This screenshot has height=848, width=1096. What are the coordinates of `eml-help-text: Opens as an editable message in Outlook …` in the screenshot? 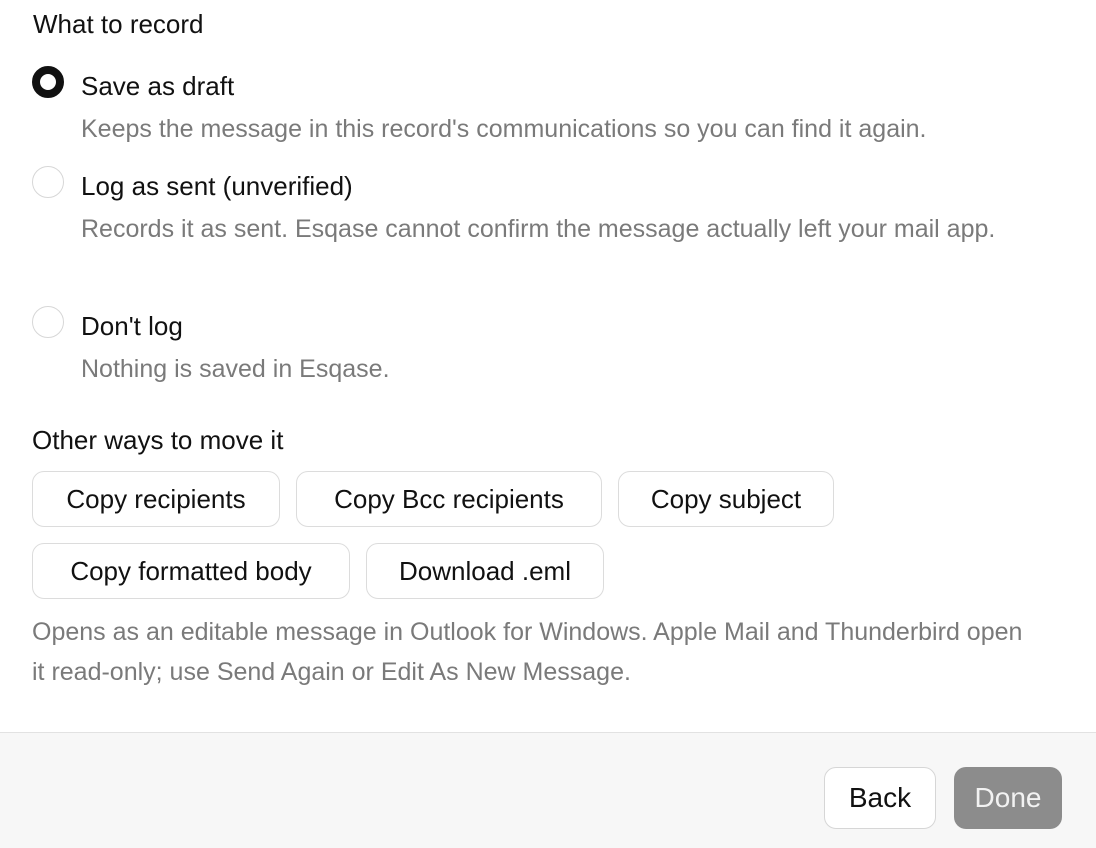 It's located at (527, 652).